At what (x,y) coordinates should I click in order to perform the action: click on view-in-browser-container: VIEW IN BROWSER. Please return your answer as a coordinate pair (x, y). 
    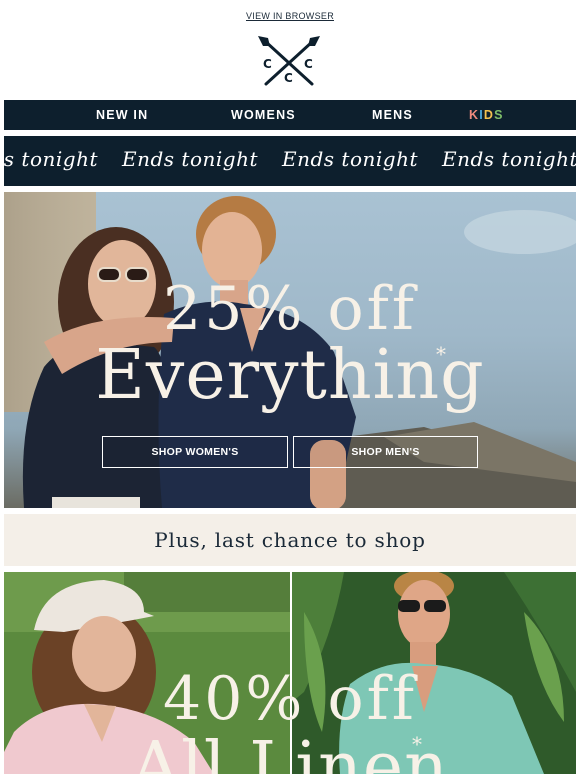
    Looking at the image, I should click on (290, 15).